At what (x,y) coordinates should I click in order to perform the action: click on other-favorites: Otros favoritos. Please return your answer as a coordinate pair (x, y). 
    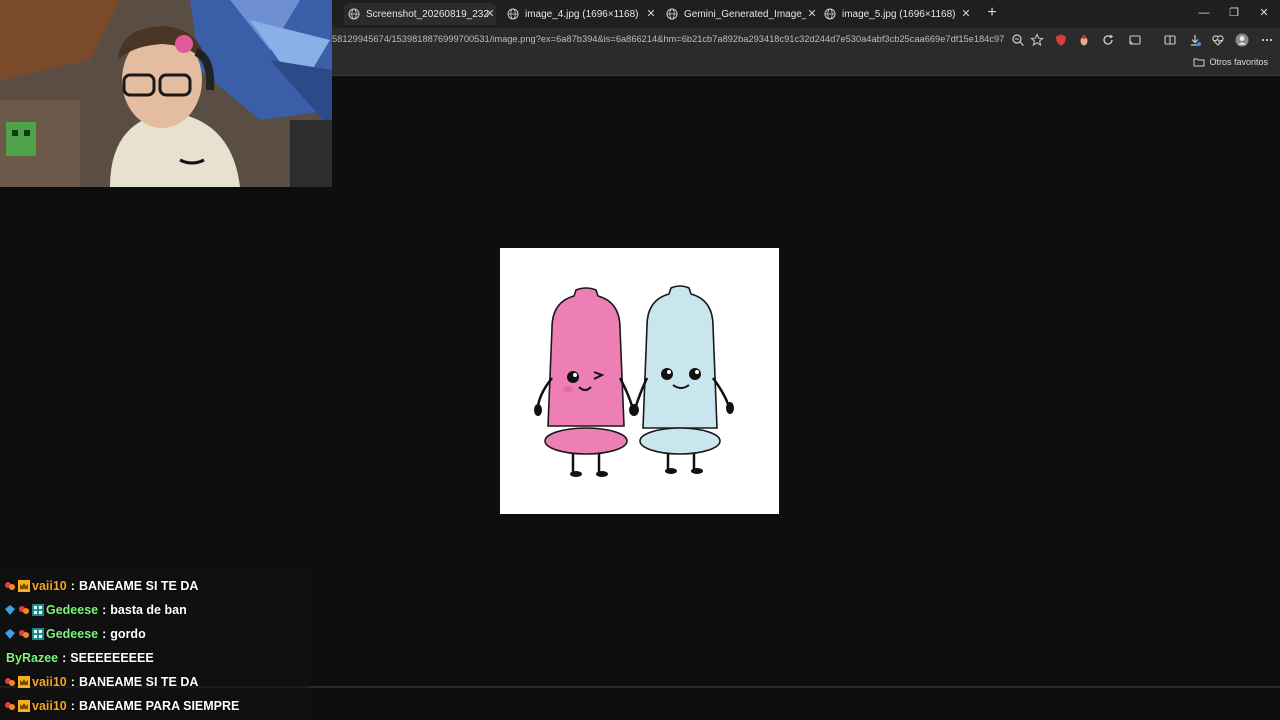
    Looking at the image, I should click on (1230, 62).